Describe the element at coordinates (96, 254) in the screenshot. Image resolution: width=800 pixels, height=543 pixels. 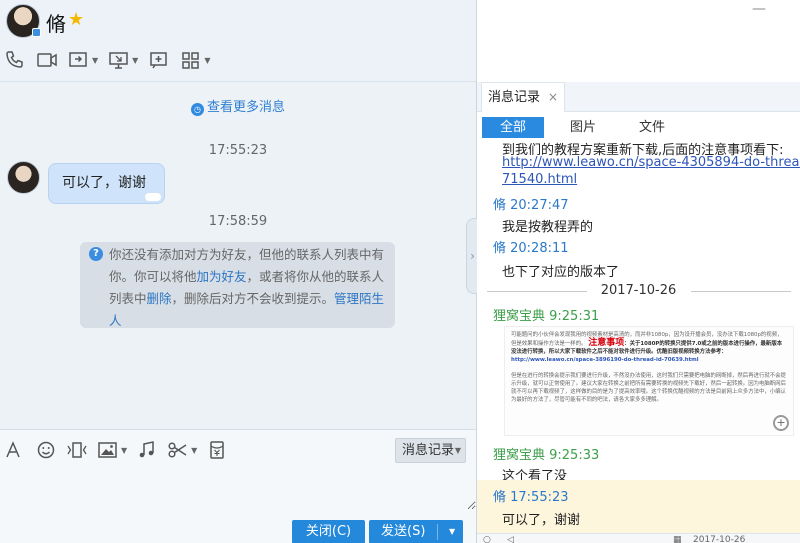
I see `question-icon: ?` at that location.